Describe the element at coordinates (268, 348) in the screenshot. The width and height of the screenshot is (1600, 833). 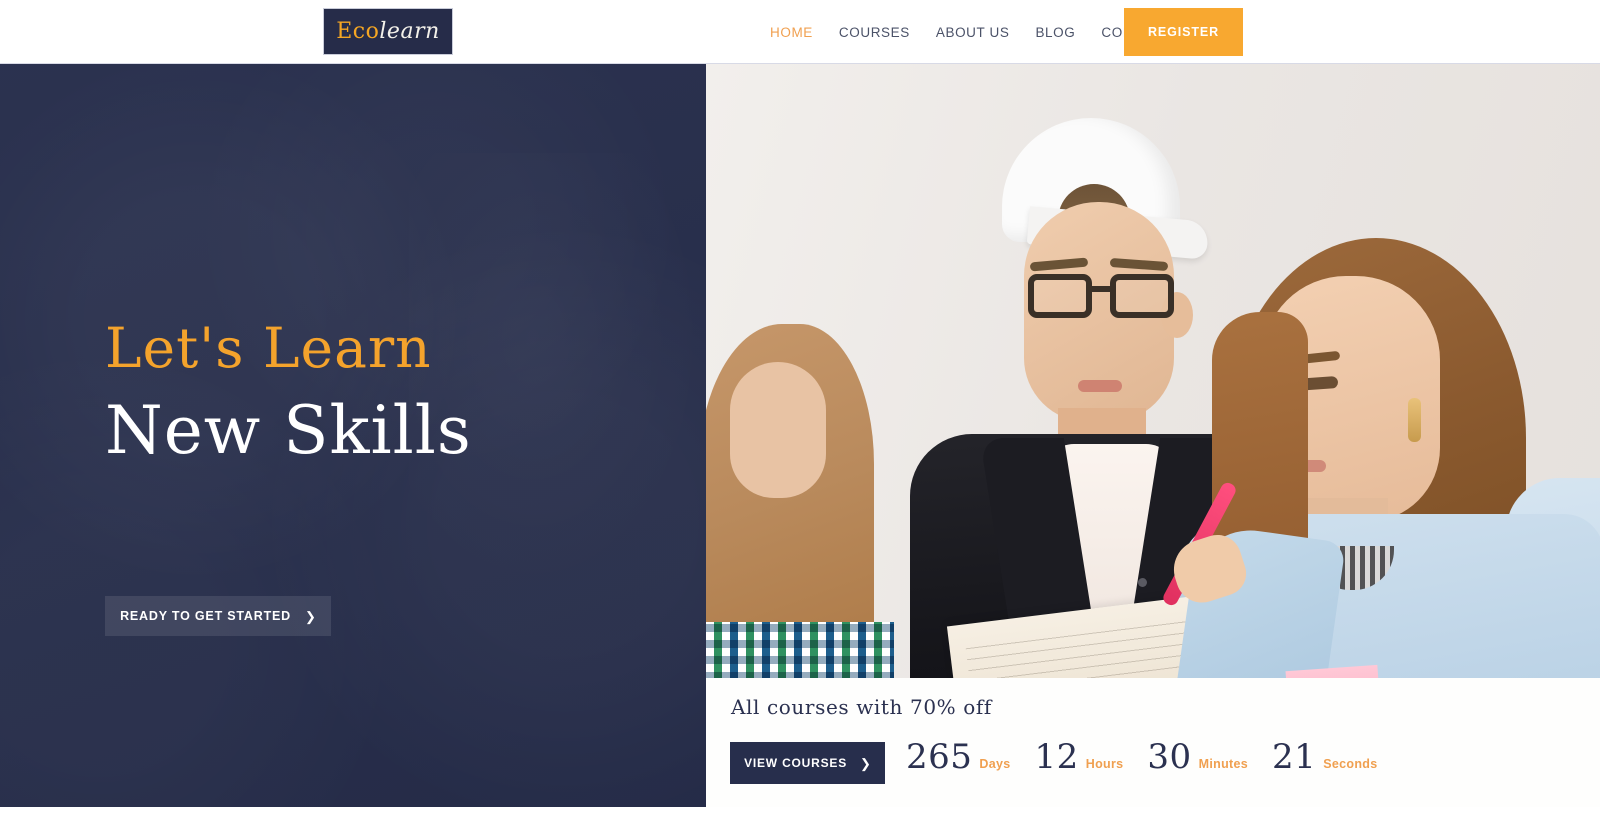
I see `hero-headline-line1: Let's Learn` at that location.